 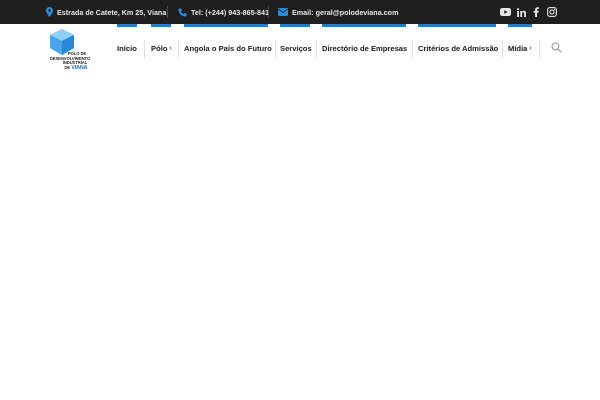 I want to click on nav-item-midia: Mídia ›, so click(x=520, y=48).